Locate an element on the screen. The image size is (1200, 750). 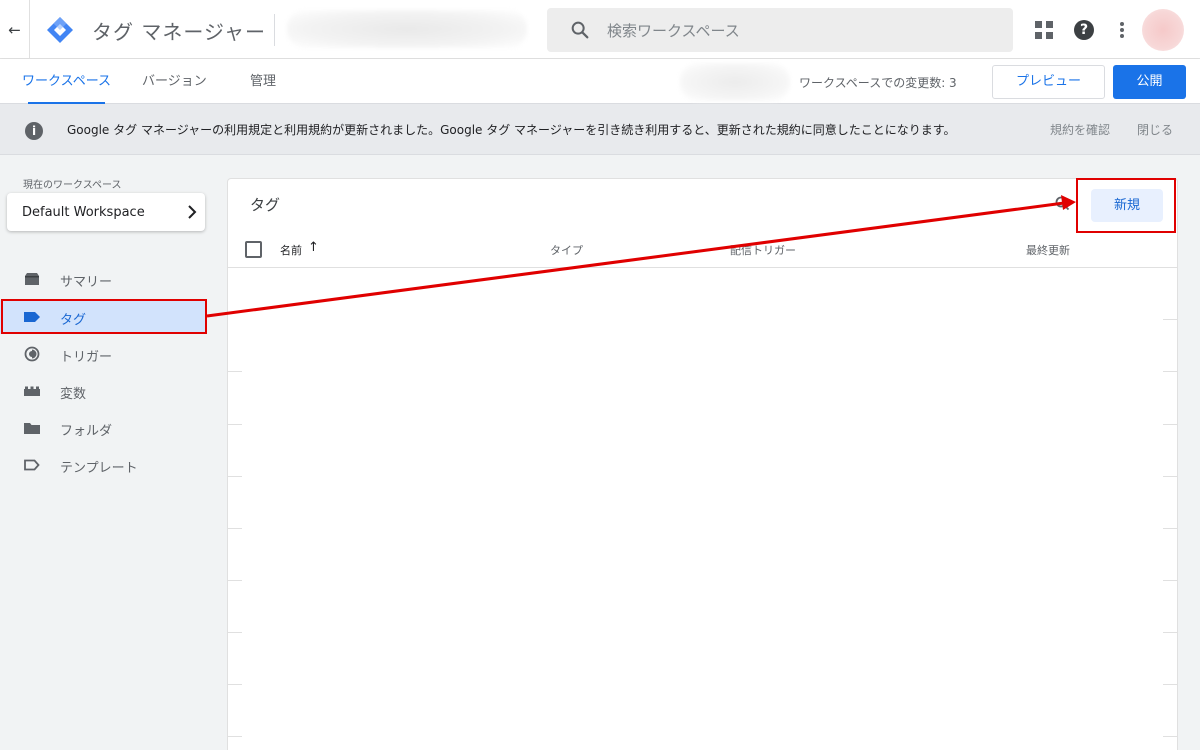
tab-versions: バージョン is located at coordinates (174, 81).